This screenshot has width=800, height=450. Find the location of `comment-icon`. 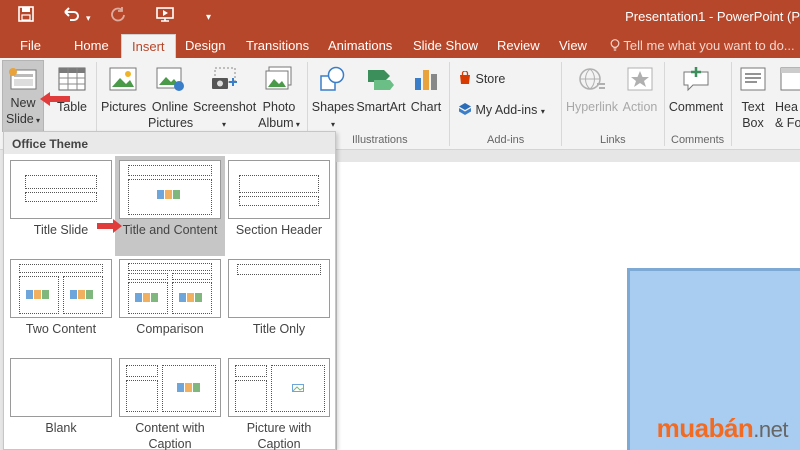

comment-icon is located at coordinates (696, 81).